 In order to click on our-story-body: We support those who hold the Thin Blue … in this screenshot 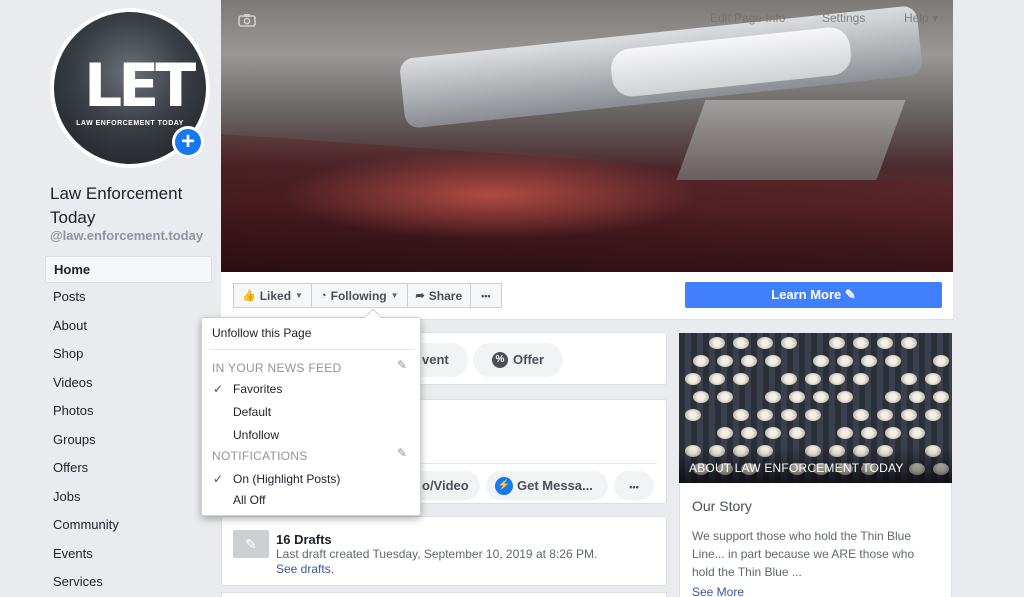, I will do `click(803, 554)`.